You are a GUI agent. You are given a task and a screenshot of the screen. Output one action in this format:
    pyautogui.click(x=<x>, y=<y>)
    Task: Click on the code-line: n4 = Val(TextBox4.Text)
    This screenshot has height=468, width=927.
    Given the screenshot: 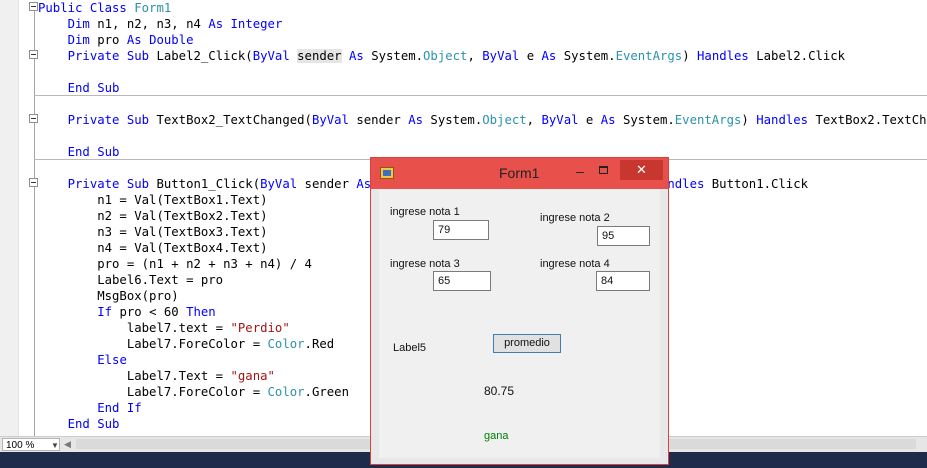 What is the action you would take?
    pyautogui.click(x=153, y=248)
    